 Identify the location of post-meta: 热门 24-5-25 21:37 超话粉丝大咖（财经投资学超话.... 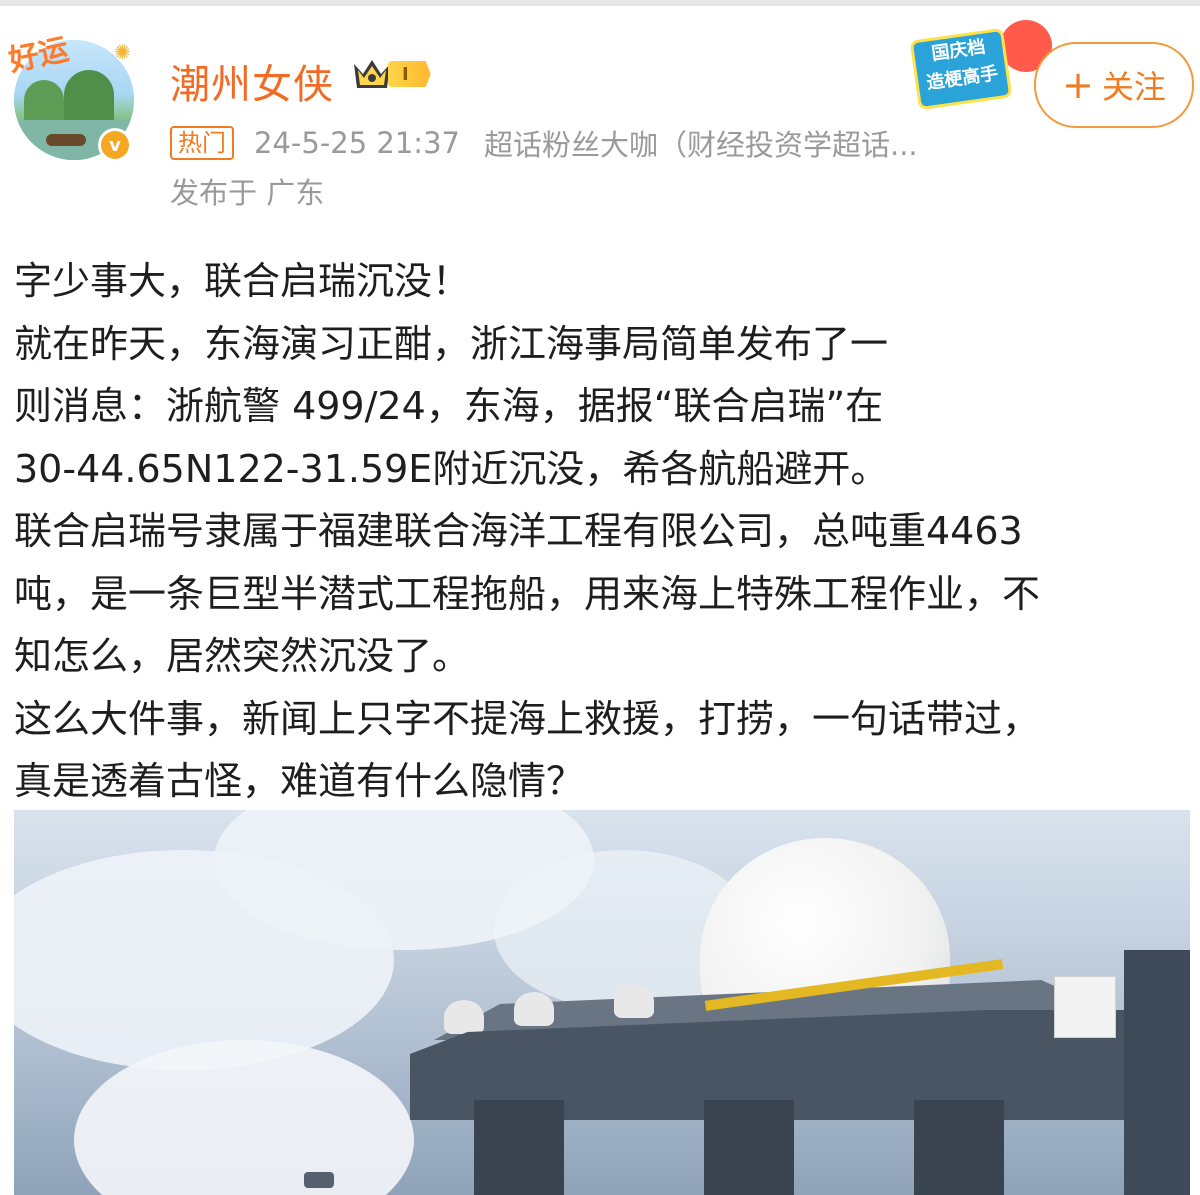
(544, 143).